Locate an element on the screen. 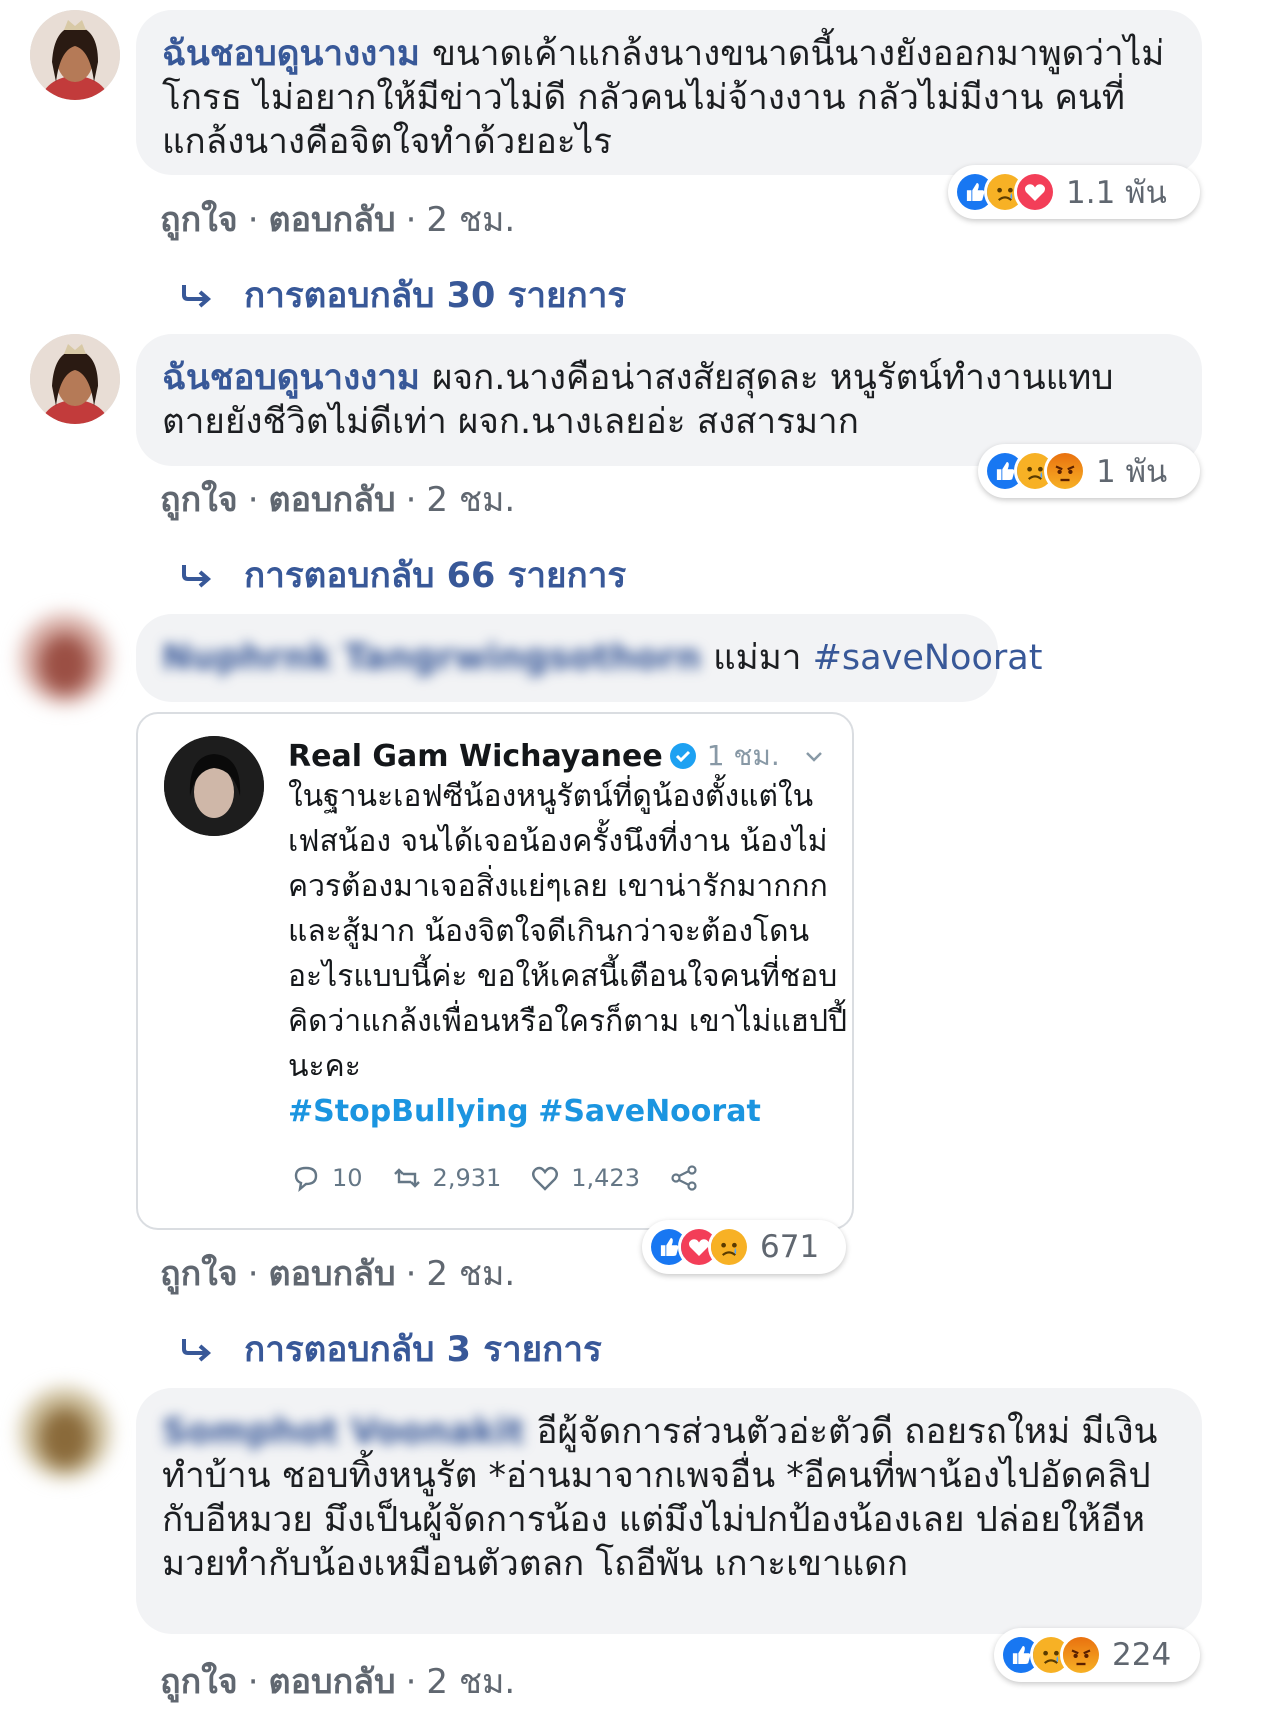 The width and height of the screenshot is (1280, 1712). sad-icon is located at coordinates (729, 1247).